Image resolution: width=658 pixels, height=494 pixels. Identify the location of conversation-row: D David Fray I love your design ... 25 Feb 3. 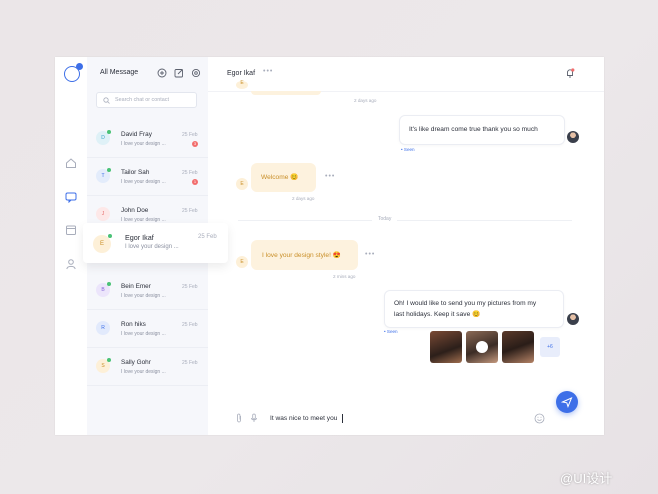
(147, 138).